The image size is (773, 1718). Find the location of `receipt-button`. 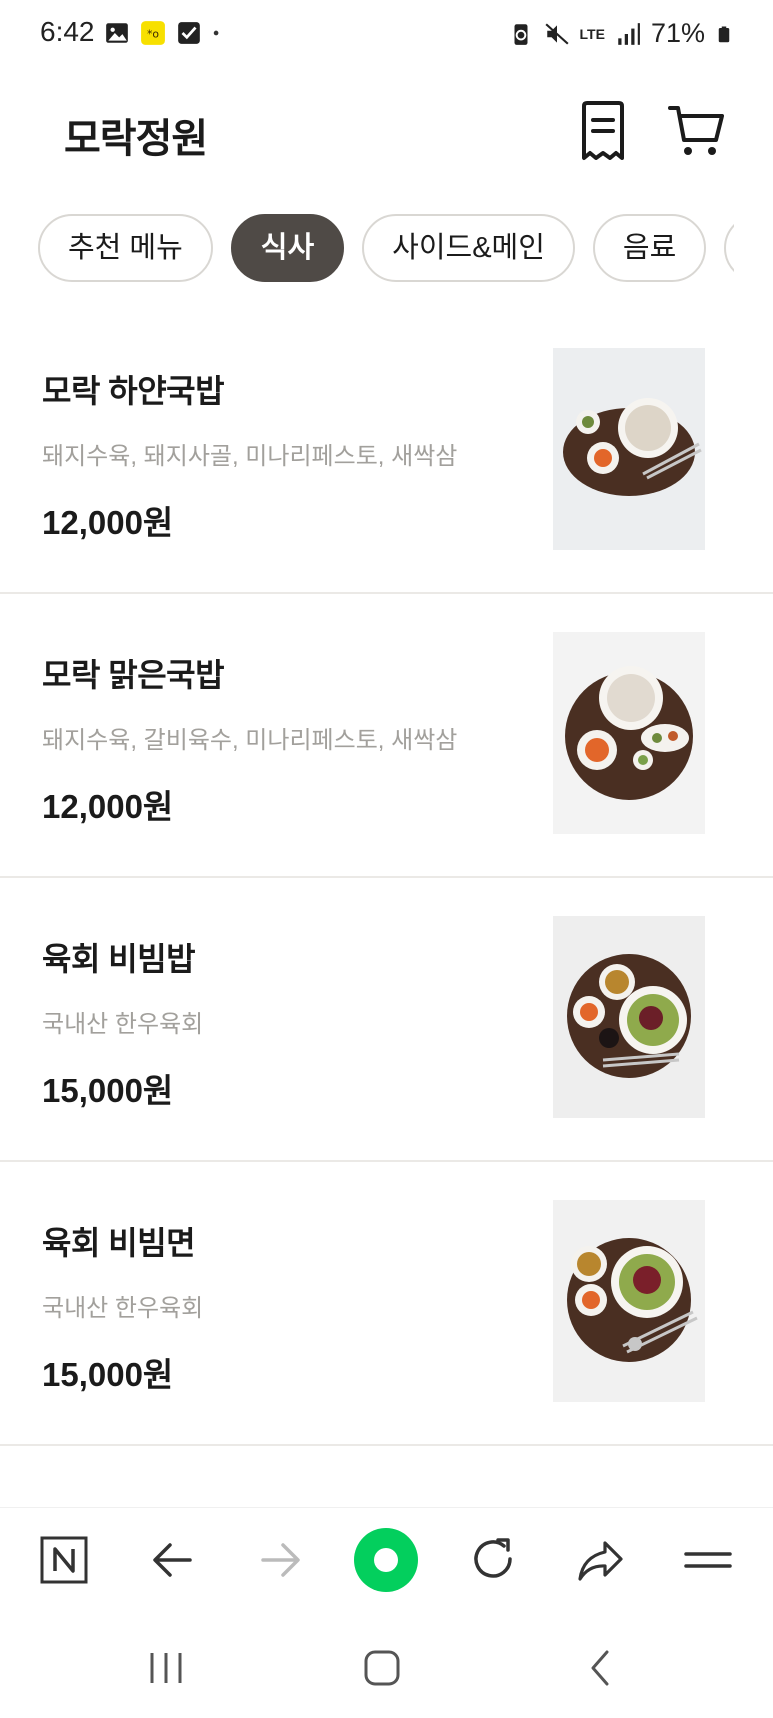

receipt-button is located at coordinates (603, 132).